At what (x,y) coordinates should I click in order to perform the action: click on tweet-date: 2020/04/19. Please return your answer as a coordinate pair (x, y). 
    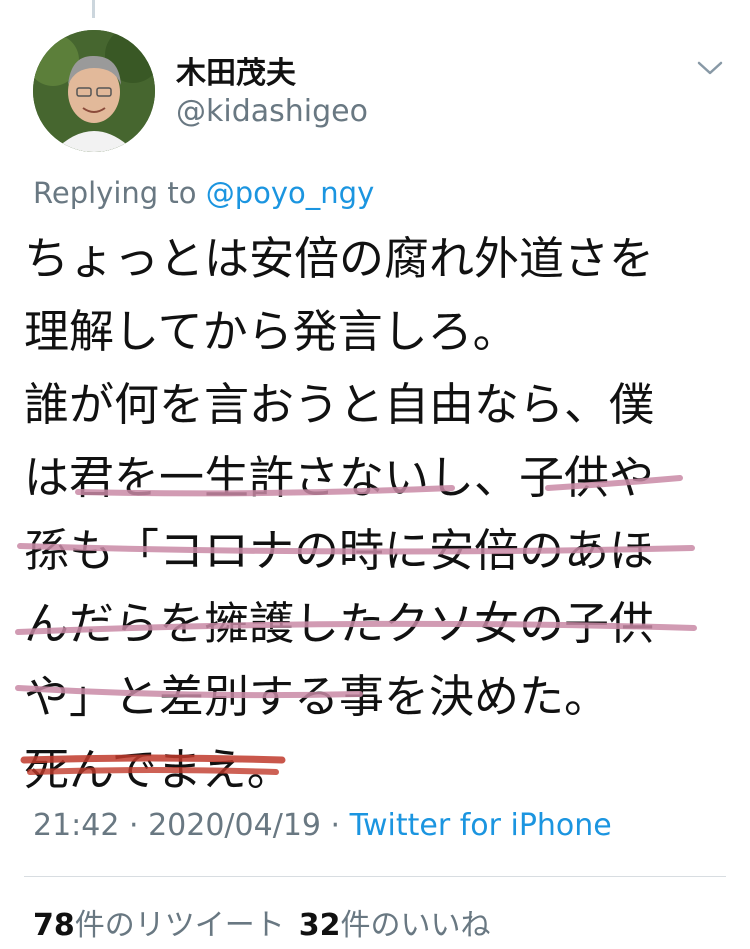
    Looking at the image, I should click on (234, 825).